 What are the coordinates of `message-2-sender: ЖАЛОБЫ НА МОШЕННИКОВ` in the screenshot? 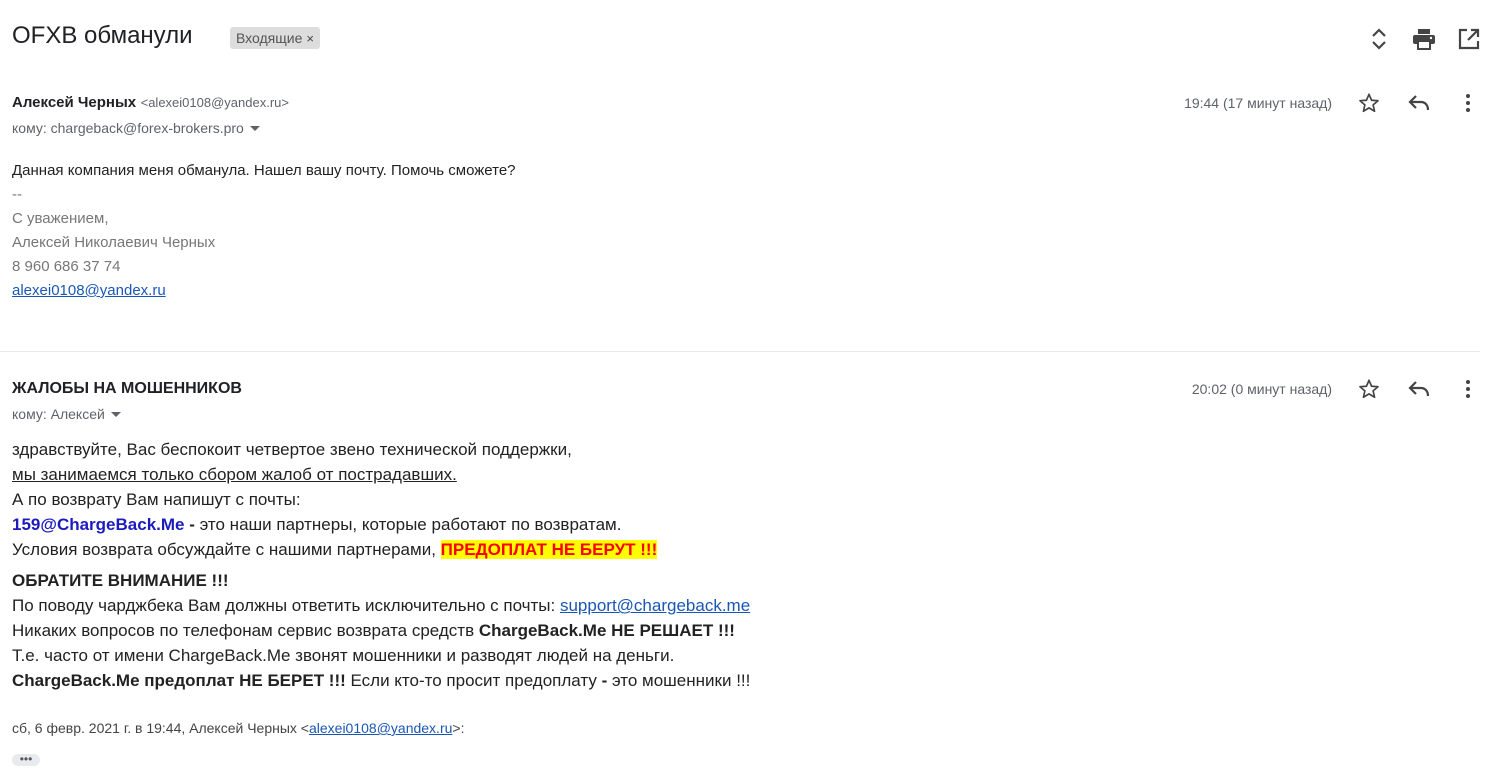 It's located at (127, 388).